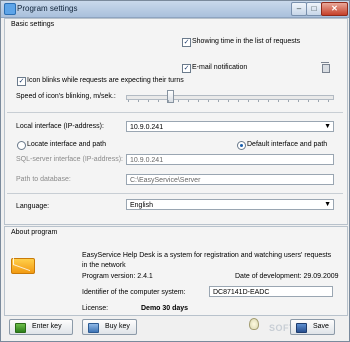  I want to click on cart-icon, so click(93, 328).